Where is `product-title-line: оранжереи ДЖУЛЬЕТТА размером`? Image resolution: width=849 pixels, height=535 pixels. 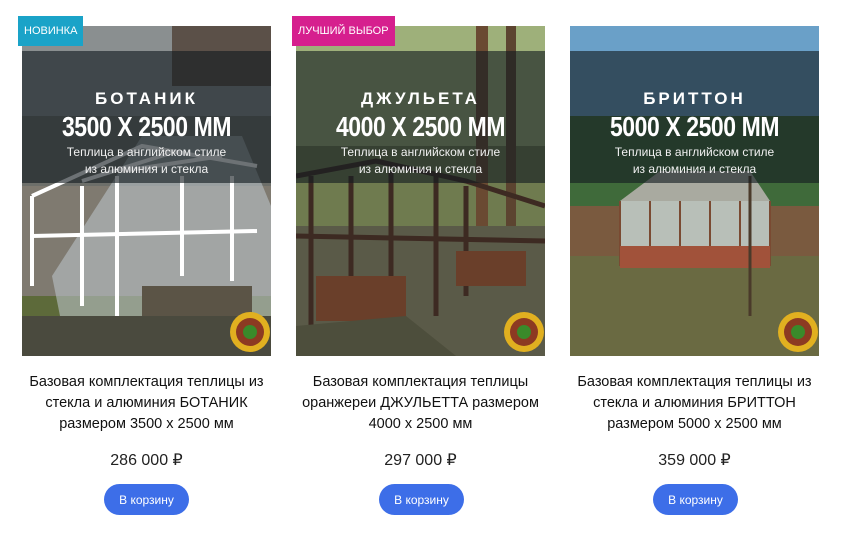
product-title-line: оранжереи ДЖУЛЬЕТТА размером is located at coordinates (420, 403).